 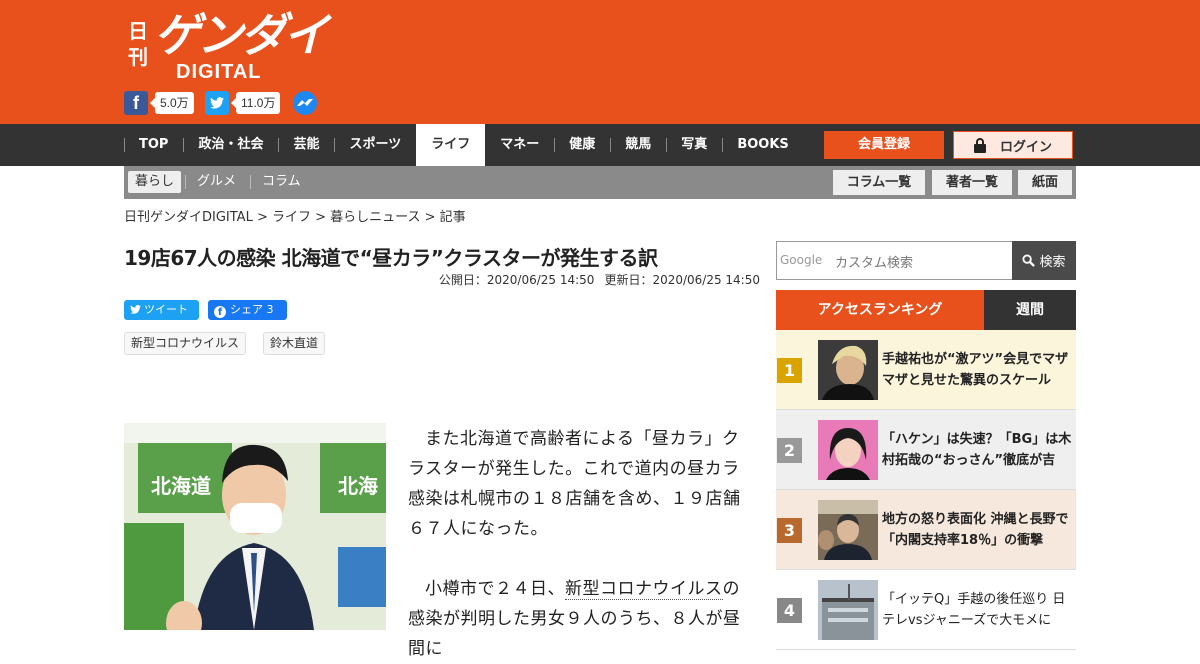 I want to click on article-title: 19店67人の感染 北海道で“昼カラ”クラスターが発生する訳, so click(x=391, y=258).